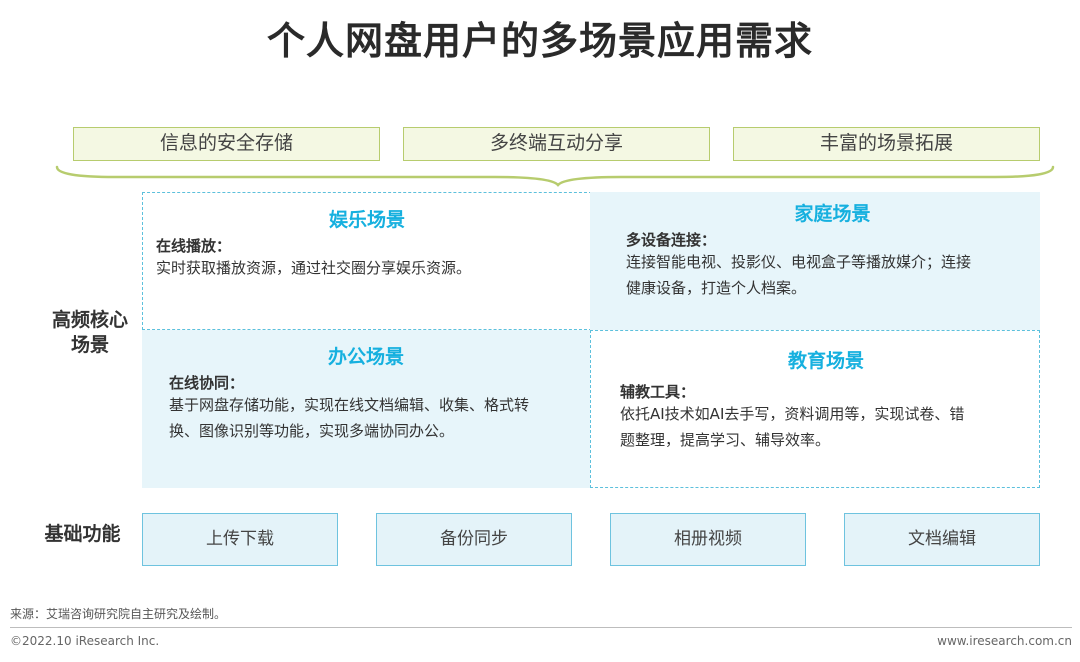 Image resolution: width=1080 pixels, height=662 pixels. I want to click on side-label-basic-functions: 基础功能, so click(82, 534).